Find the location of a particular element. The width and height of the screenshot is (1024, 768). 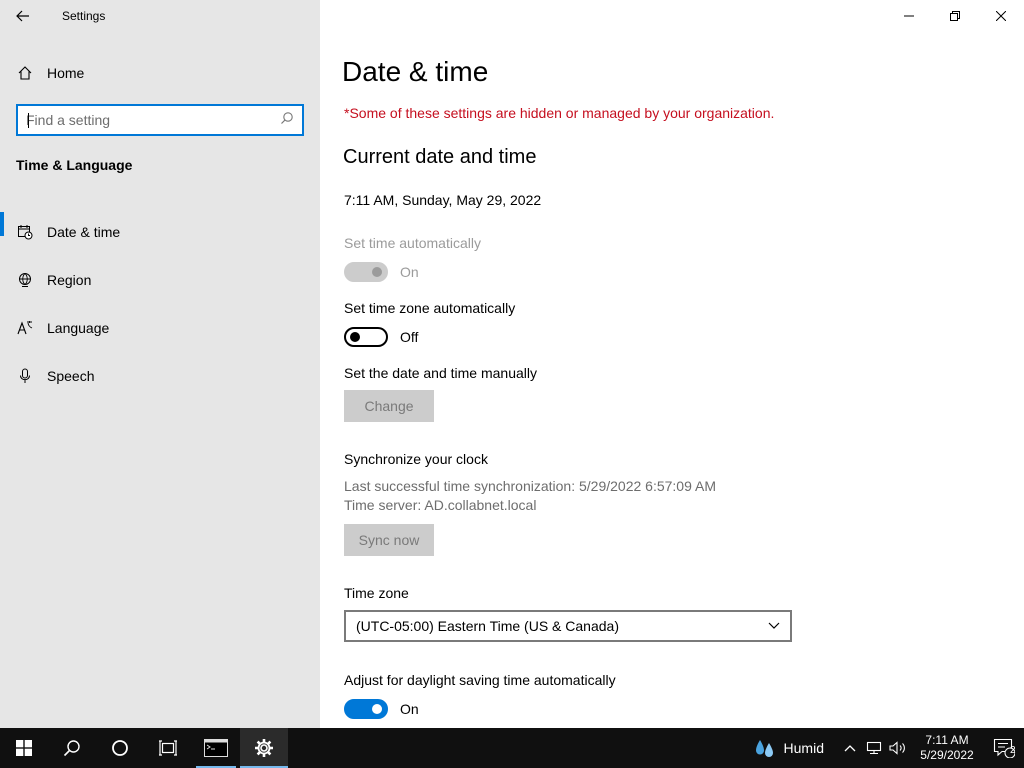

page-title: Date & time is located at coordinates (415, 71).